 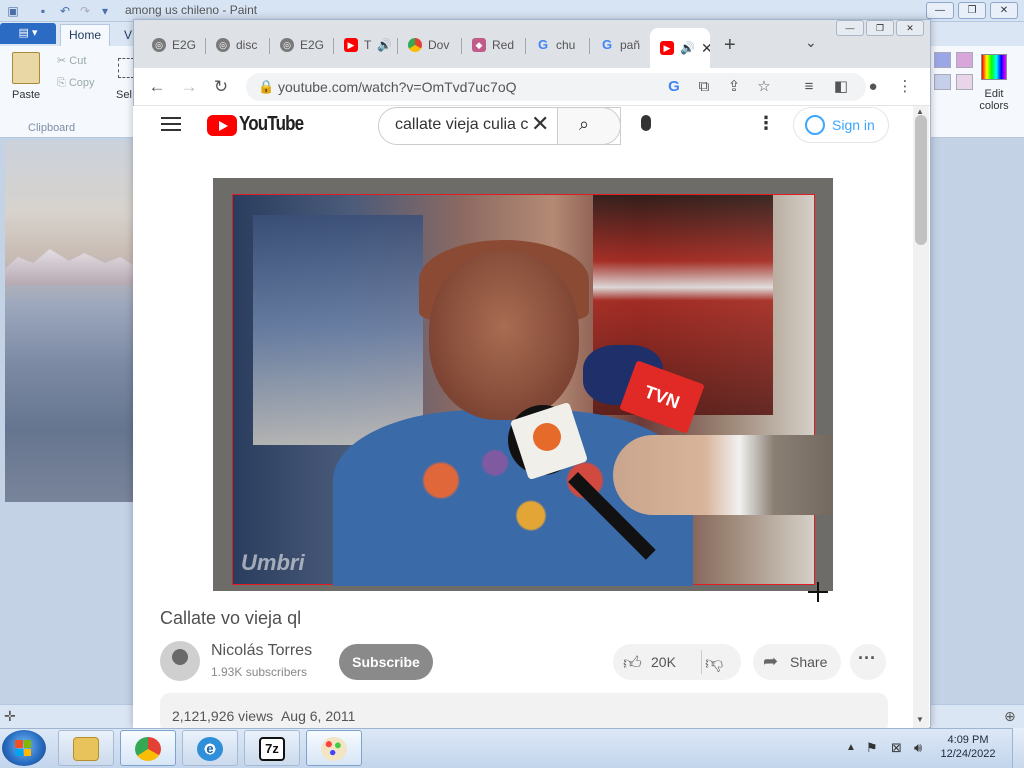 I want to click on paint-file-menu-button: ▤ ▾, so click(x=28, y=33).